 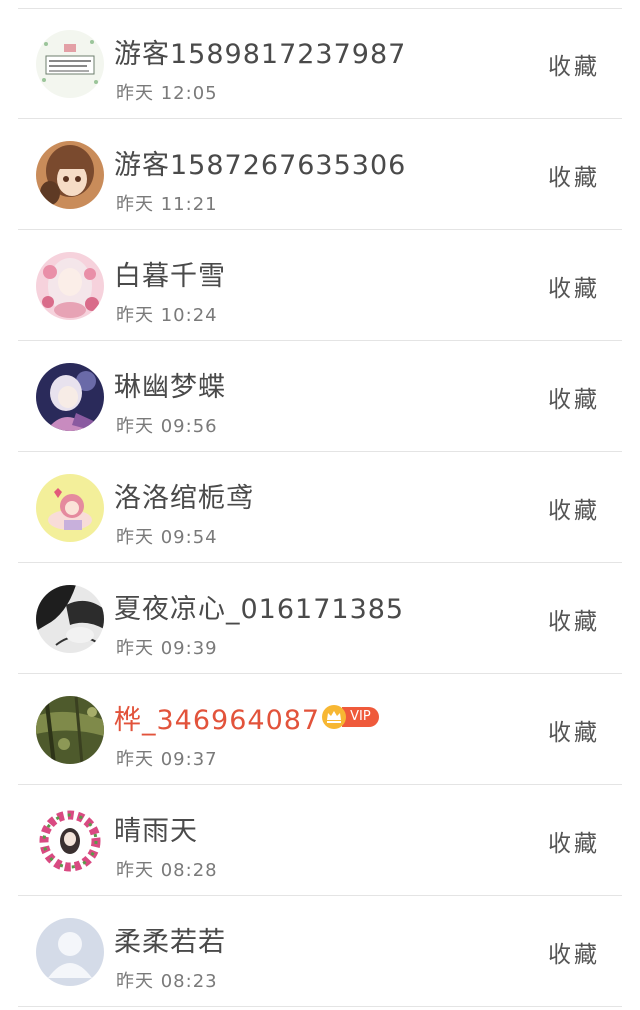 I want to click on list-item: 桦_346964087 VIP 昨天 09:37 收藏, so click(x=320, y=730).